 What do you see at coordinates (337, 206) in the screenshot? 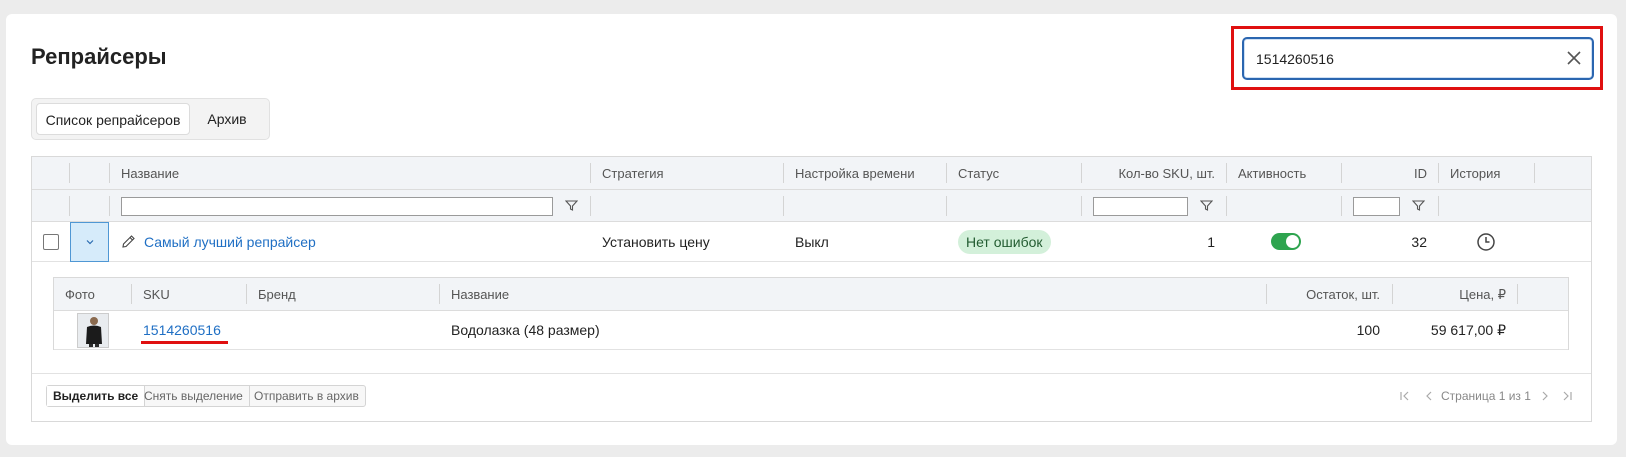
I see `name-filter-input` at bounding box center [337, 206].